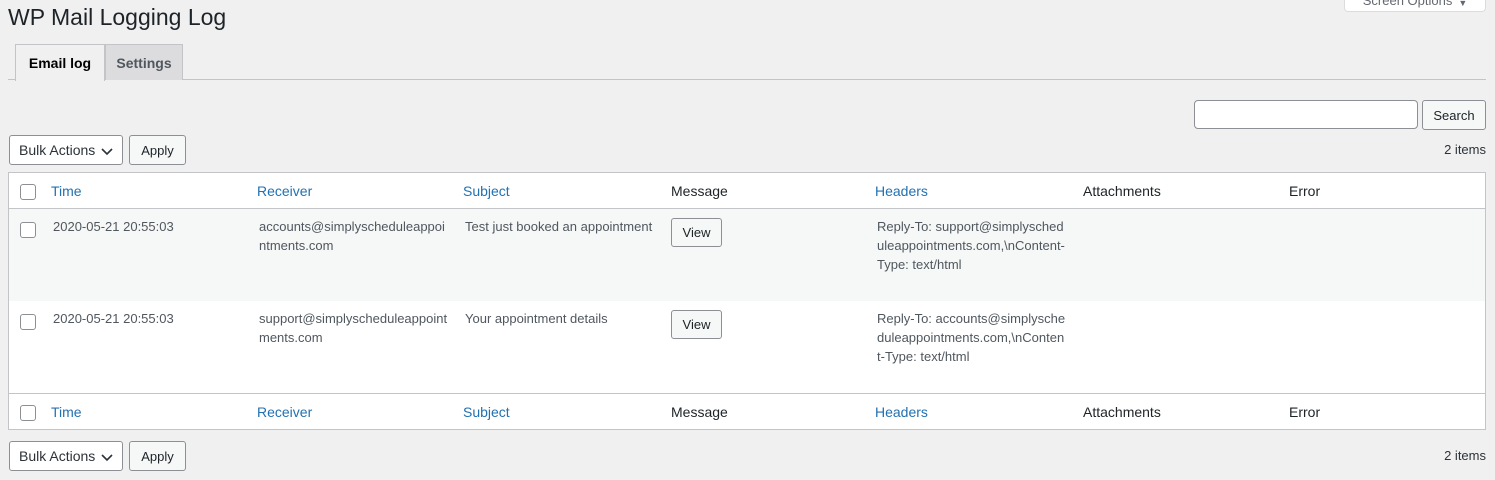 The height and width of the screenshot is (480, 1495). Describe the element at coordinates (536, 318) in the screenshot. I see `cell-subject: Your appointment details` at that location.